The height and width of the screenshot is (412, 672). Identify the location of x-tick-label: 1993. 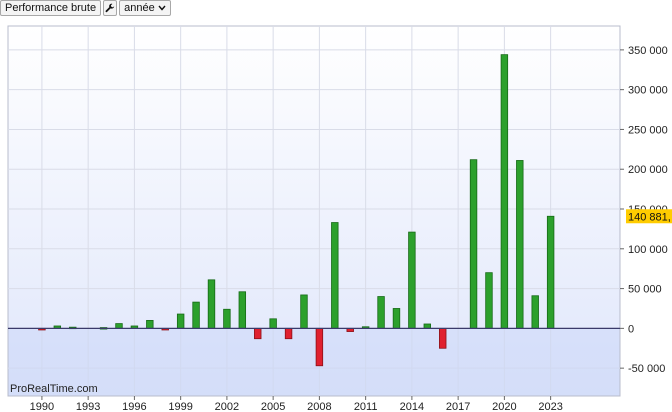
(88, 406).